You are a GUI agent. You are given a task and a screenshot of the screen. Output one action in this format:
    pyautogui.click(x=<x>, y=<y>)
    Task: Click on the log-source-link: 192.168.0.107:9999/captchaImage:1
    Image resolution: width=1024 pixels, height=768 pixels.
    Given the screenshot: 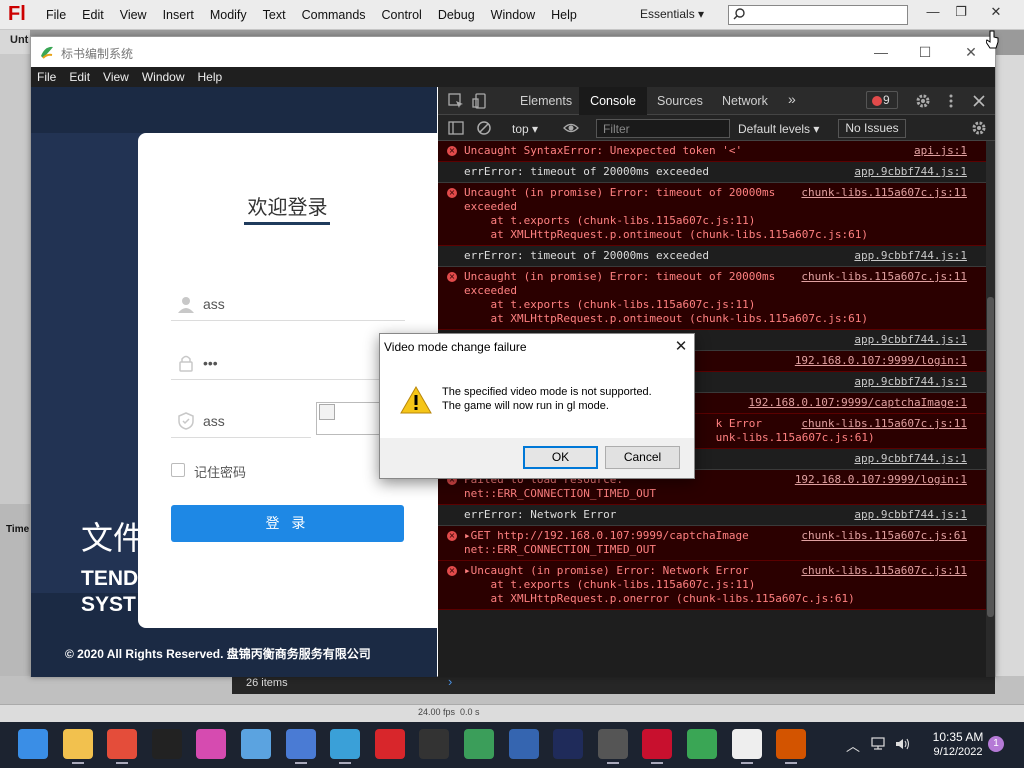 What is the action you would take?
    pyautogui.click(x=857, y=403)
    